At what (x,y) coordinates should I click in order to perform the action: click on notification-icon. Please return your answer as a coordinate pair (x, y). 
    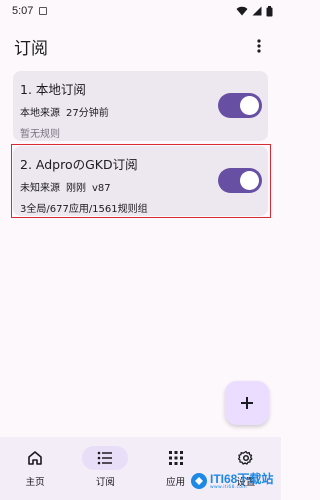
    Looking at the image, I should click on (43, 11).